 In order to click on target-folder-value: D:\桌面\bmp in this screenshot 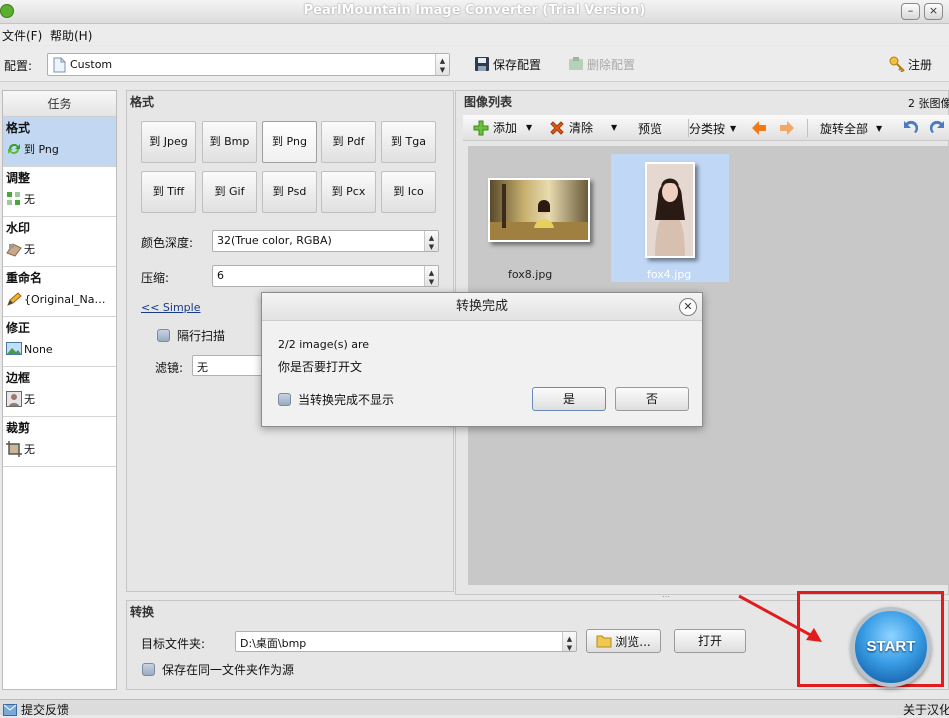, I will do `click(273, 643)`.